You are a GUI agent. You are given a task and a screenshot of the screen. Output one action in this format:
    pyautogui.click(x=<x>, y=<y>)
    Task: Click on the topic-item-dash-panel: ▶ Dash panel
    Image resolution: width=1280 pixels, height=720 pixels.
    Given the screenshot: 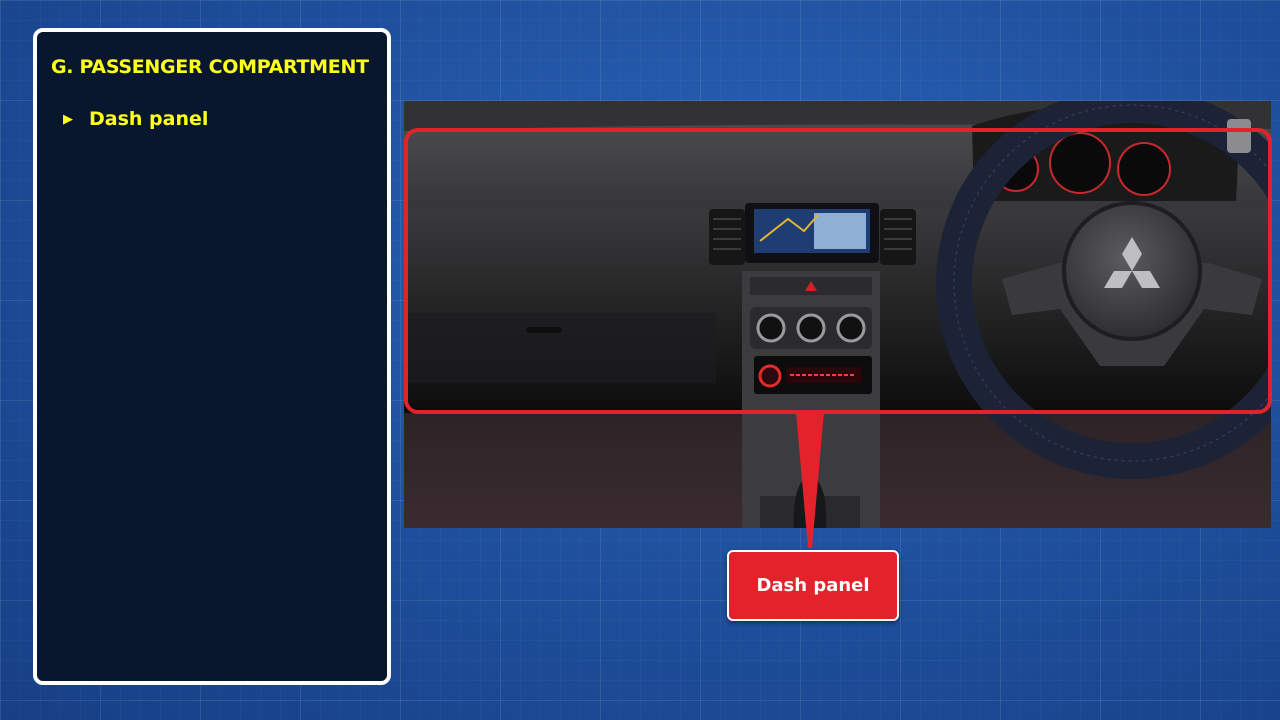 What is the action you would take?
    pyautogui.click(x=135, y=119)
    